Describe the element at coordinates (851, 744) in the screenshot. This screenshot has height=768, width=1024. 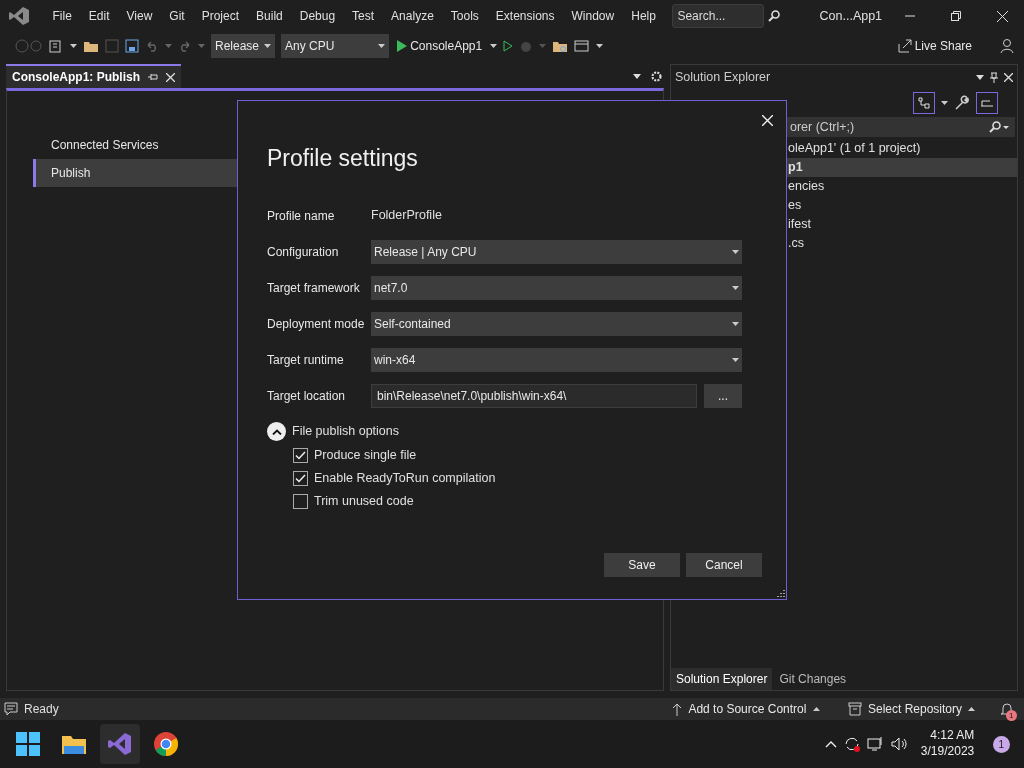
I see `sync-icon` at that location.